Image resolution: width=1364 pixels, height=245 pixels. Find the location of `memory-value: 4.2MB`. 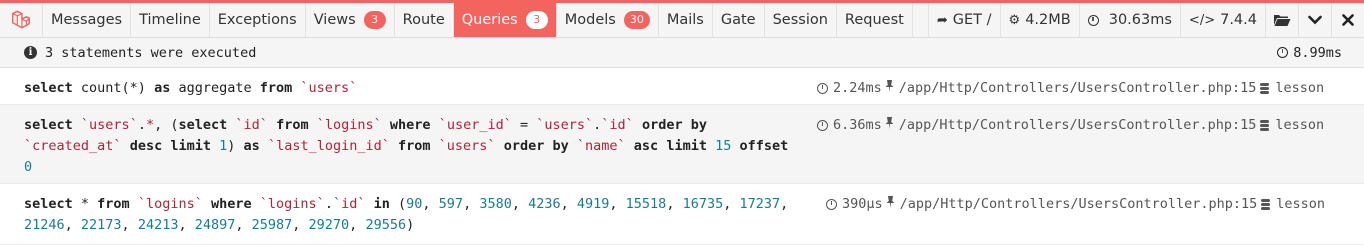

memory-value: 4.2MB is located at coordinates (1048, 20).